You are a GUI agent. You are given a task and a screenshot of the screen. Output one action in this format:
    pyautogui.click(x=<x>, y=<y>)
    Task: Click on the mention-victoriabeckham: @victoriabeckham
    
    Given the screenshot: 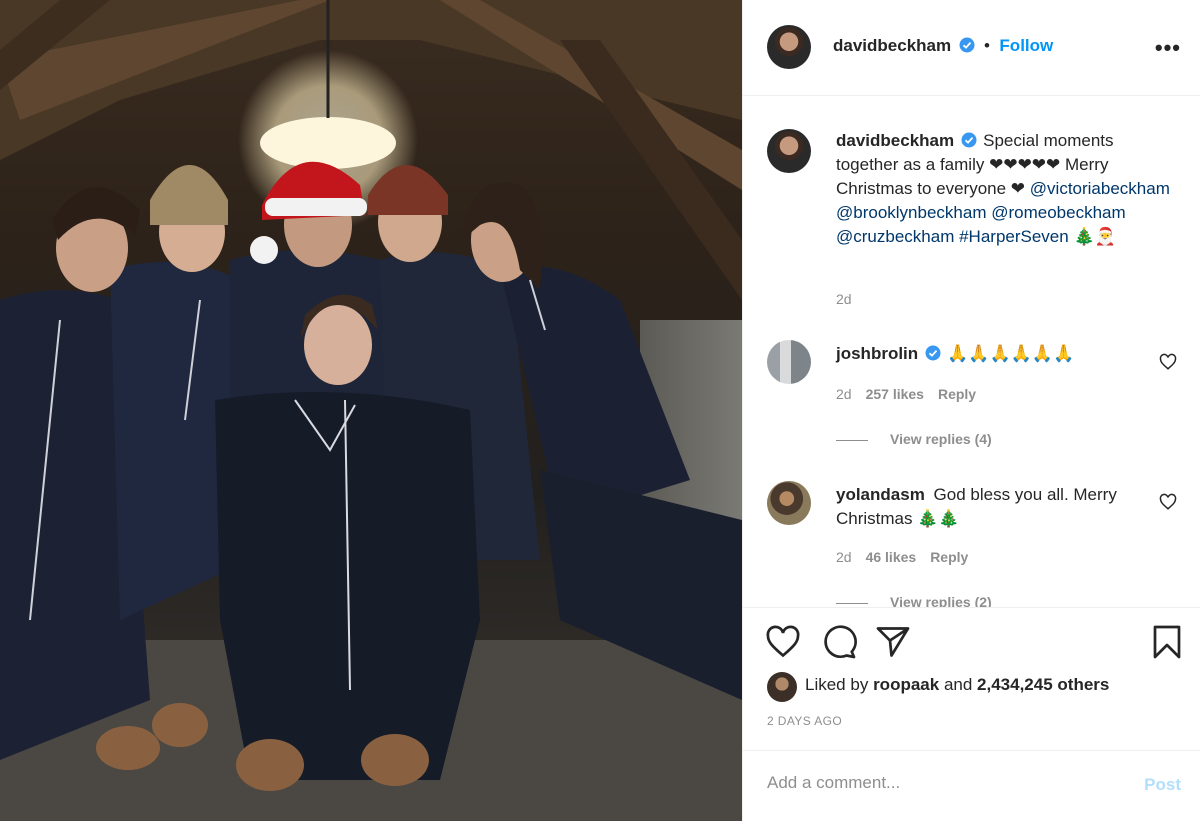 What is the action you would take?
    pyautogui.click(x=1100, y=188)
    